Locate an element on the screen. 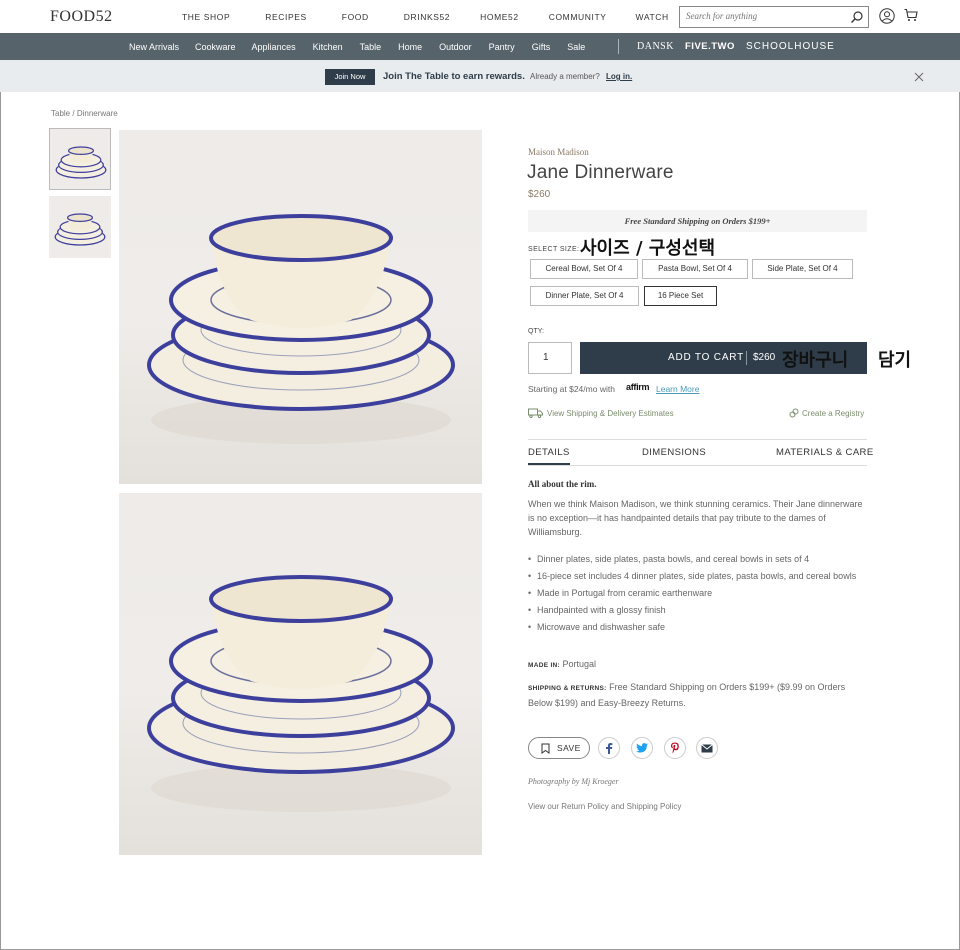 This screenshot has width=960, height=950. link-icon is located at coordinates (794, 413).